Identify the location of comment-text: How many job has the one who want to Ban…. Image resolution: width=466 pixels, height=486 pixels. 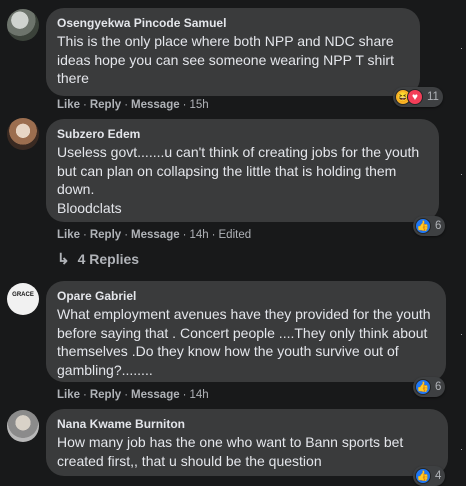
(230, 451).